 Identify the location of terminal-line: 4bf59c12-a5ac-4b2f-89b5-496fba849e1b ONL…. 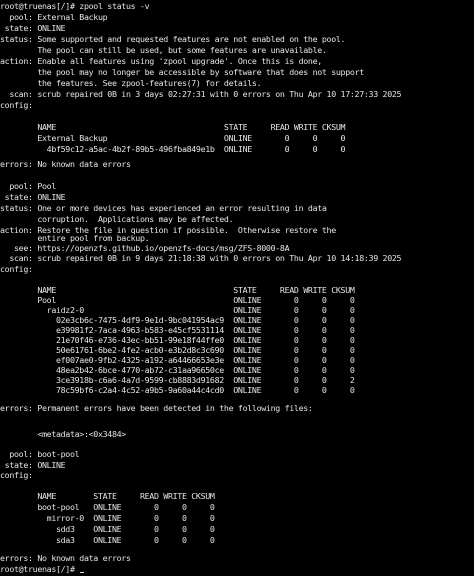
(173, 149).